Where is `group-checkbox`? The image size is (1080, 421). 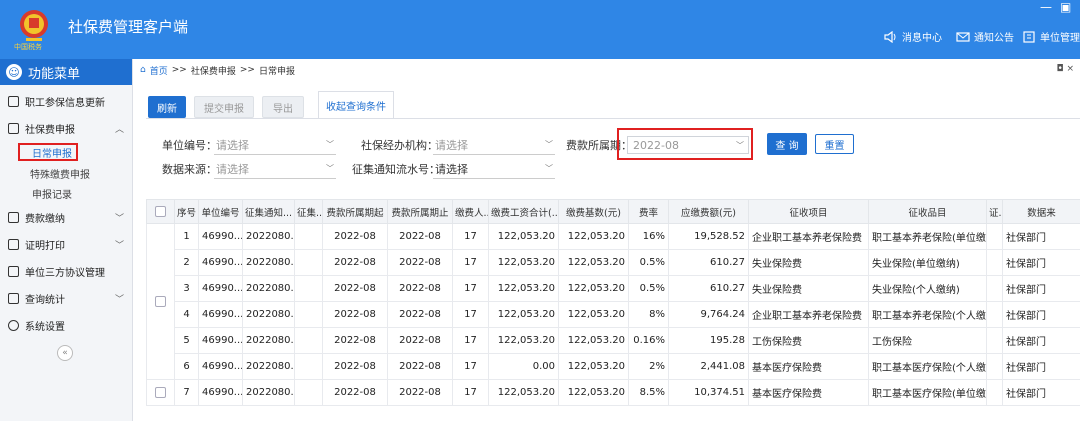
group-checkbox is located at coordinates (160, 301).